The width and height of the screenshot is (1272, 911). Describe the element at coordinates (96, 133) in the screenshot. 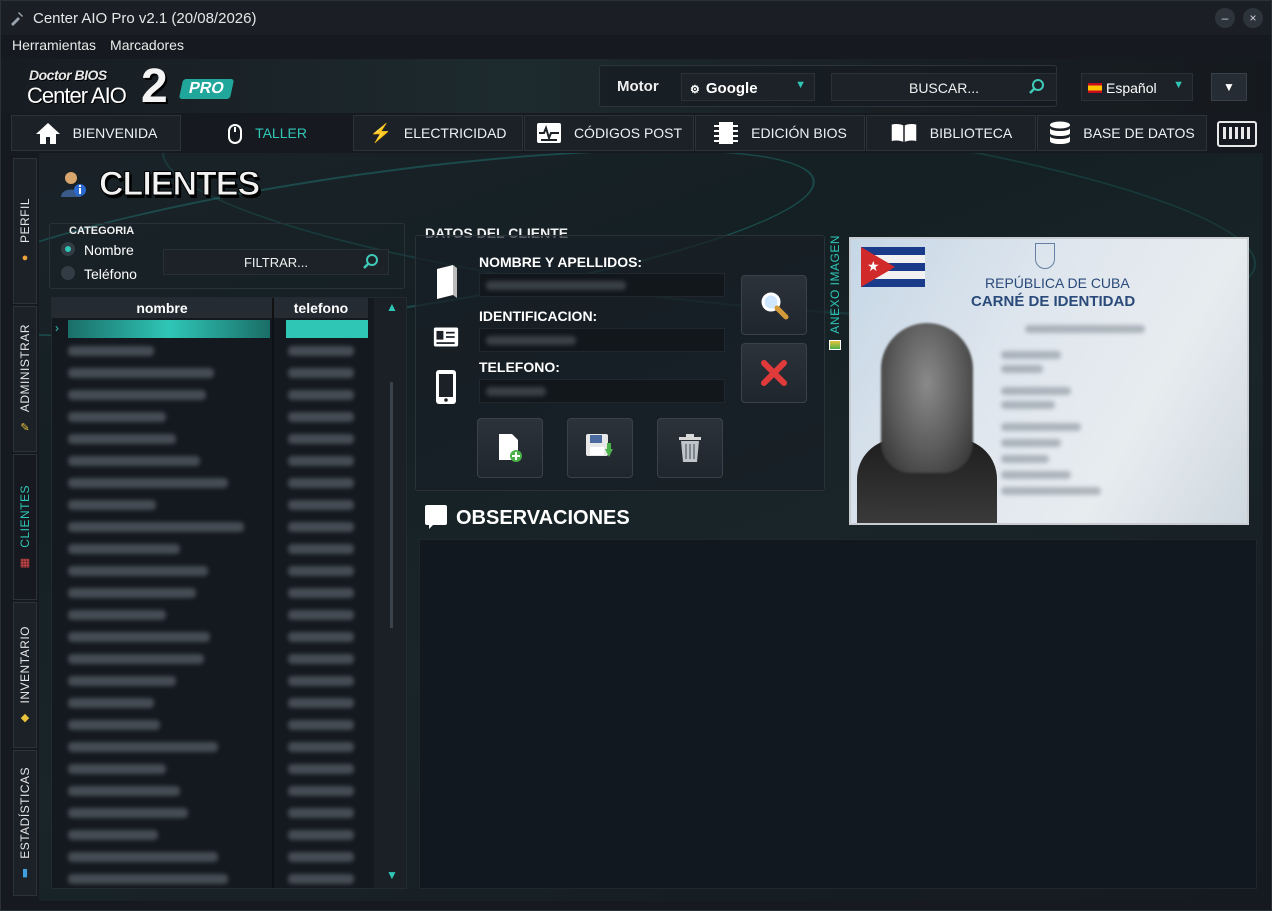

I see `tab-bienvenida: BIENVENIDA` at that location.